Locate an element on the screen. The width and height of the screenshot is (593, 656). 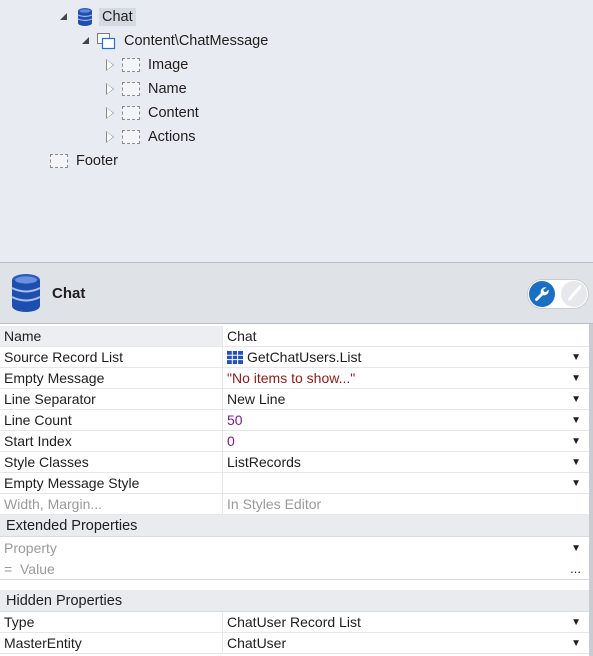
tree-node-label: Footer is located at coordinates (97, 161).